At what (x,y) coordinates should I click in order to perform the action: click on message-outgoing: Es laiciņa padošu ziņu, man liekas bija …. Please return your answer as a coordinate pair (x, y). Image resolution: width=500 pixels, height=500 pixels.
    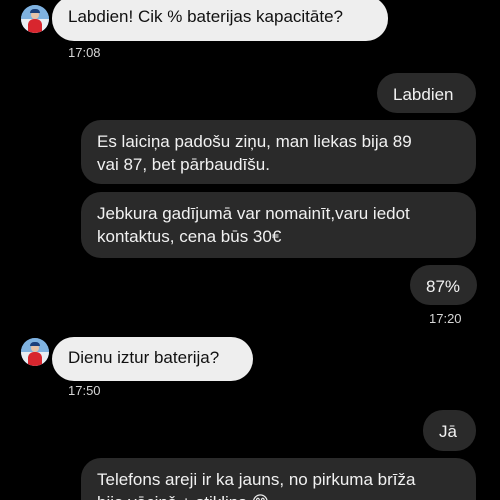
    Looking at the image, I should click on (278, 152).